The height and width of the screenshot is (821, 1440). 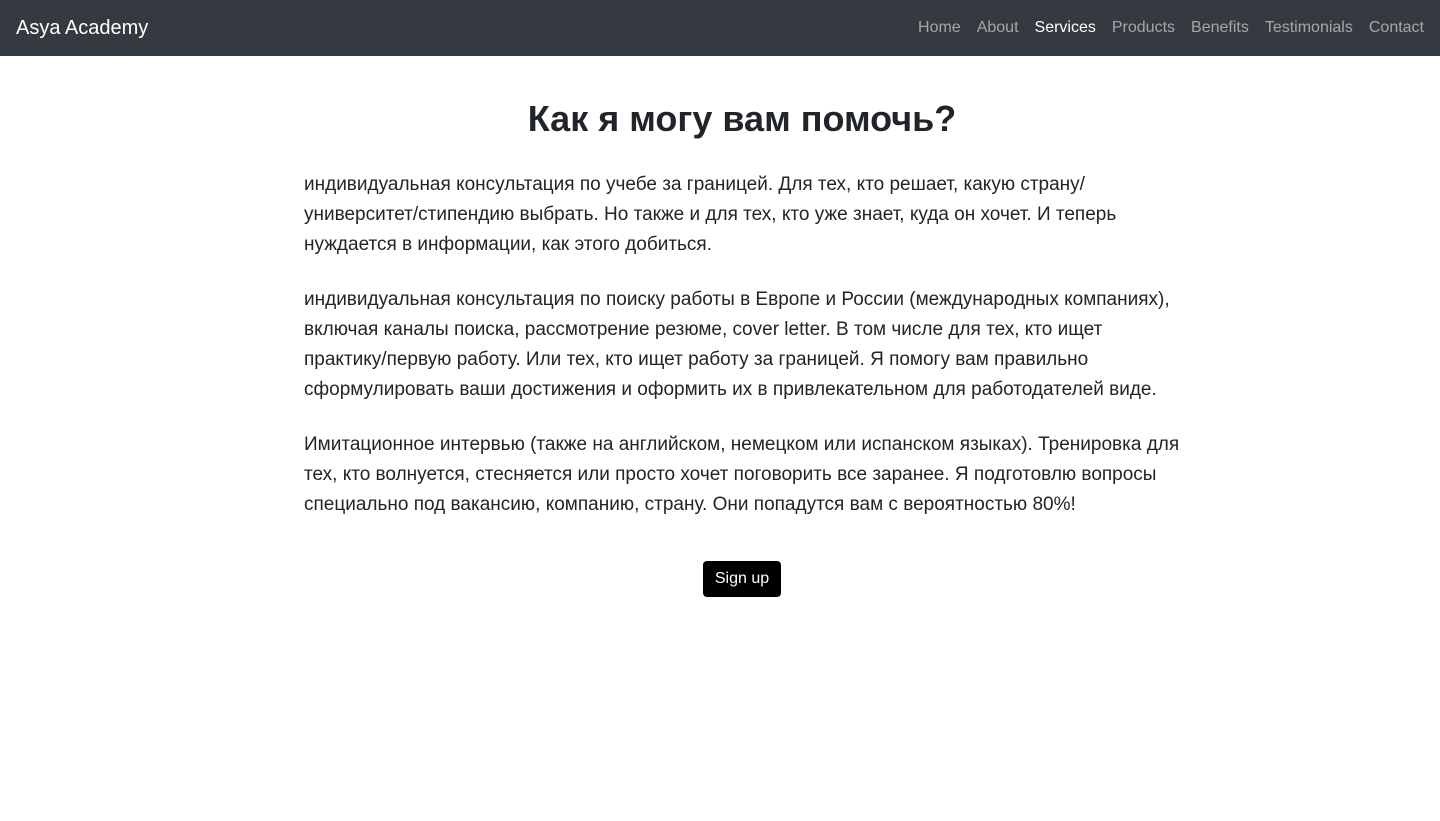 What do you see at coordinates (742, 118) in the screenshot?
I see `page-title: Как я могу вам помочь?` at bounding box center [742, 118].